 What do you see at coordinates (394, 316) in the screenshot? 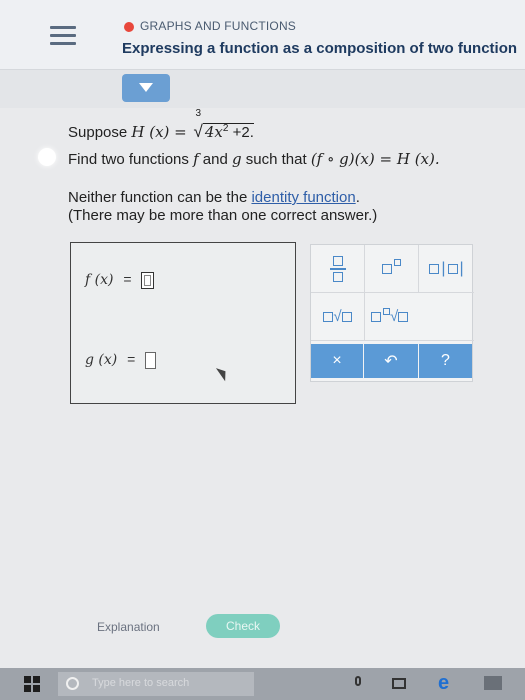
I see `nth-root-glyph: √` at bounding box center [394, 316].